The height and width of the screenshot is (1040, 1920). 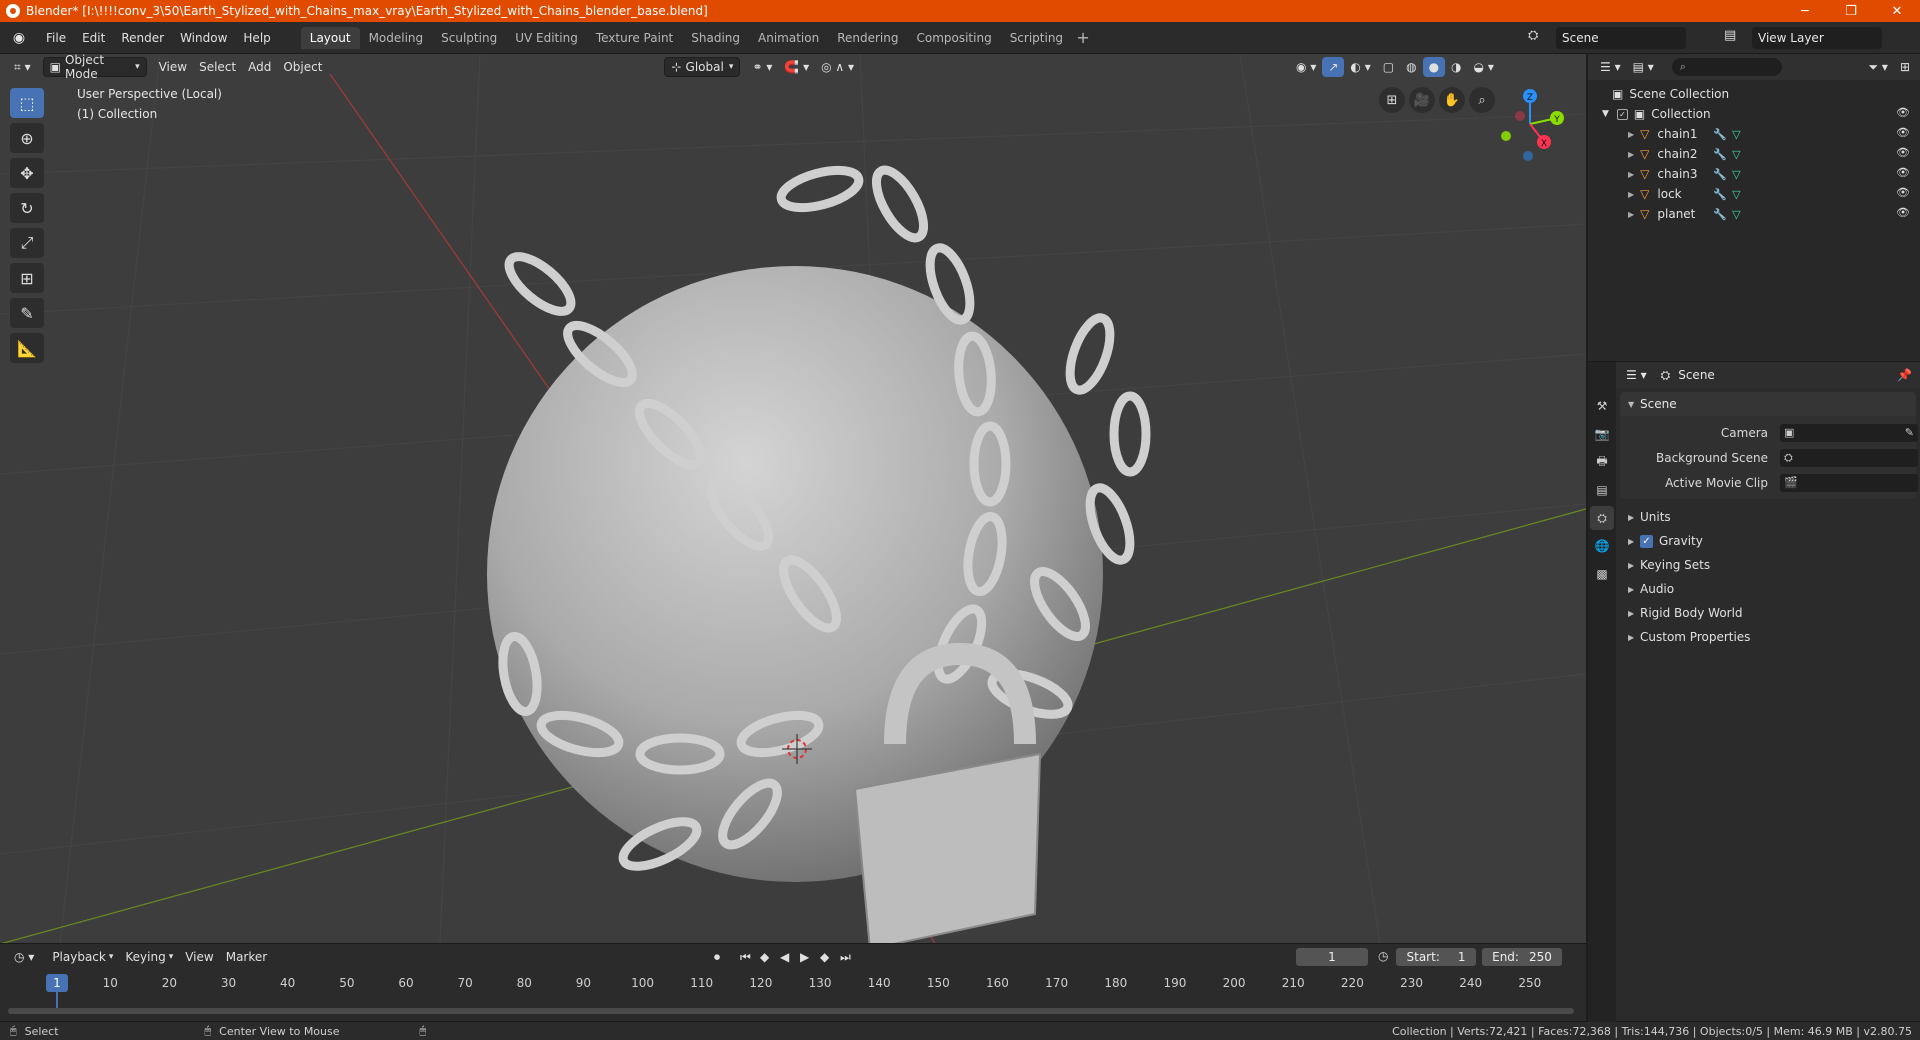 I want to click on menu-window: Window, so click(x=203, y=38).